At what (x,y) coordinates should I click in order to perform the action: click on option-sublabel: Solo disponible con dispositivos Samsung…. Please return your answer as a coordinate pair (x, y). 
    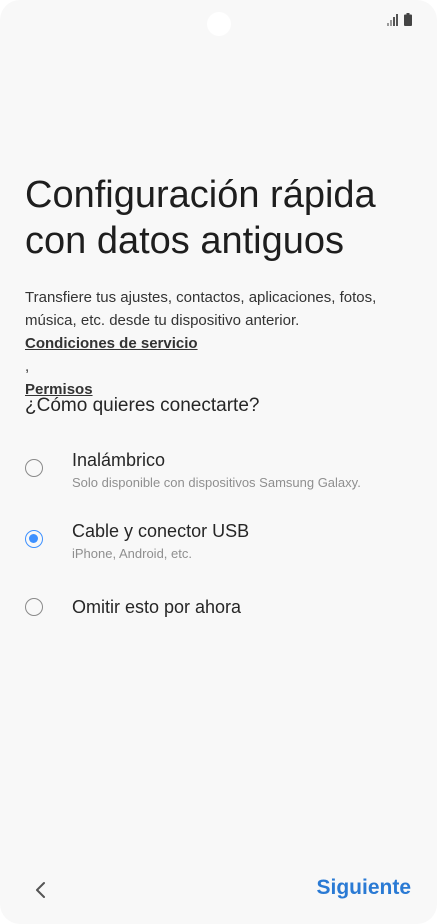
    Looking at the image, I should click on (216, 482).